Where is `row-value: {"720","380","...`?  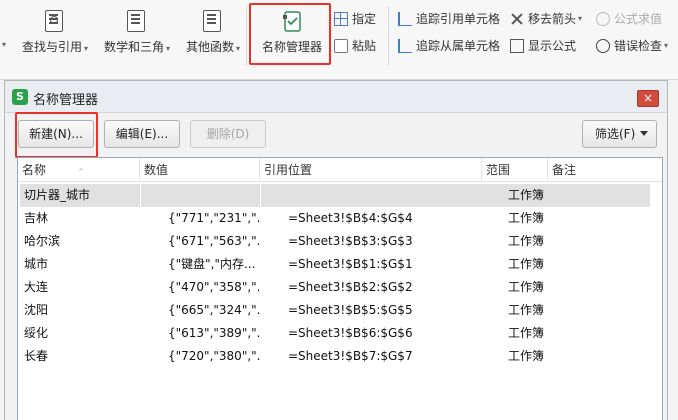 row-value: {"720","380","... is located at coordinates (214, 356).